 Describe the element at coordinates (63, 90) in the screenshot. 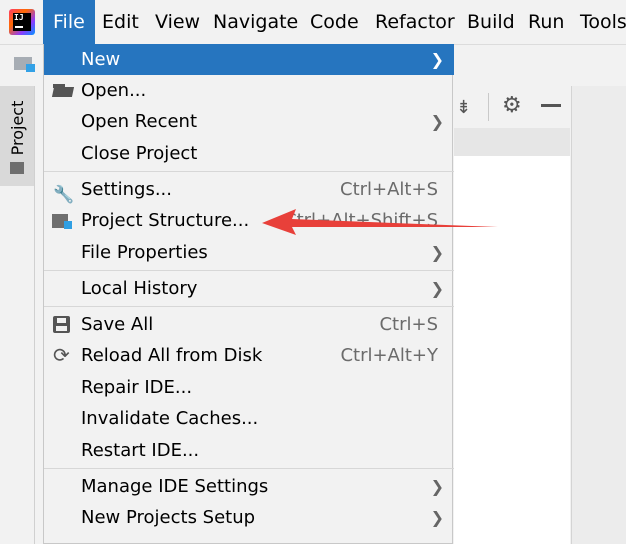

I see `folder-open-icon` at that location.